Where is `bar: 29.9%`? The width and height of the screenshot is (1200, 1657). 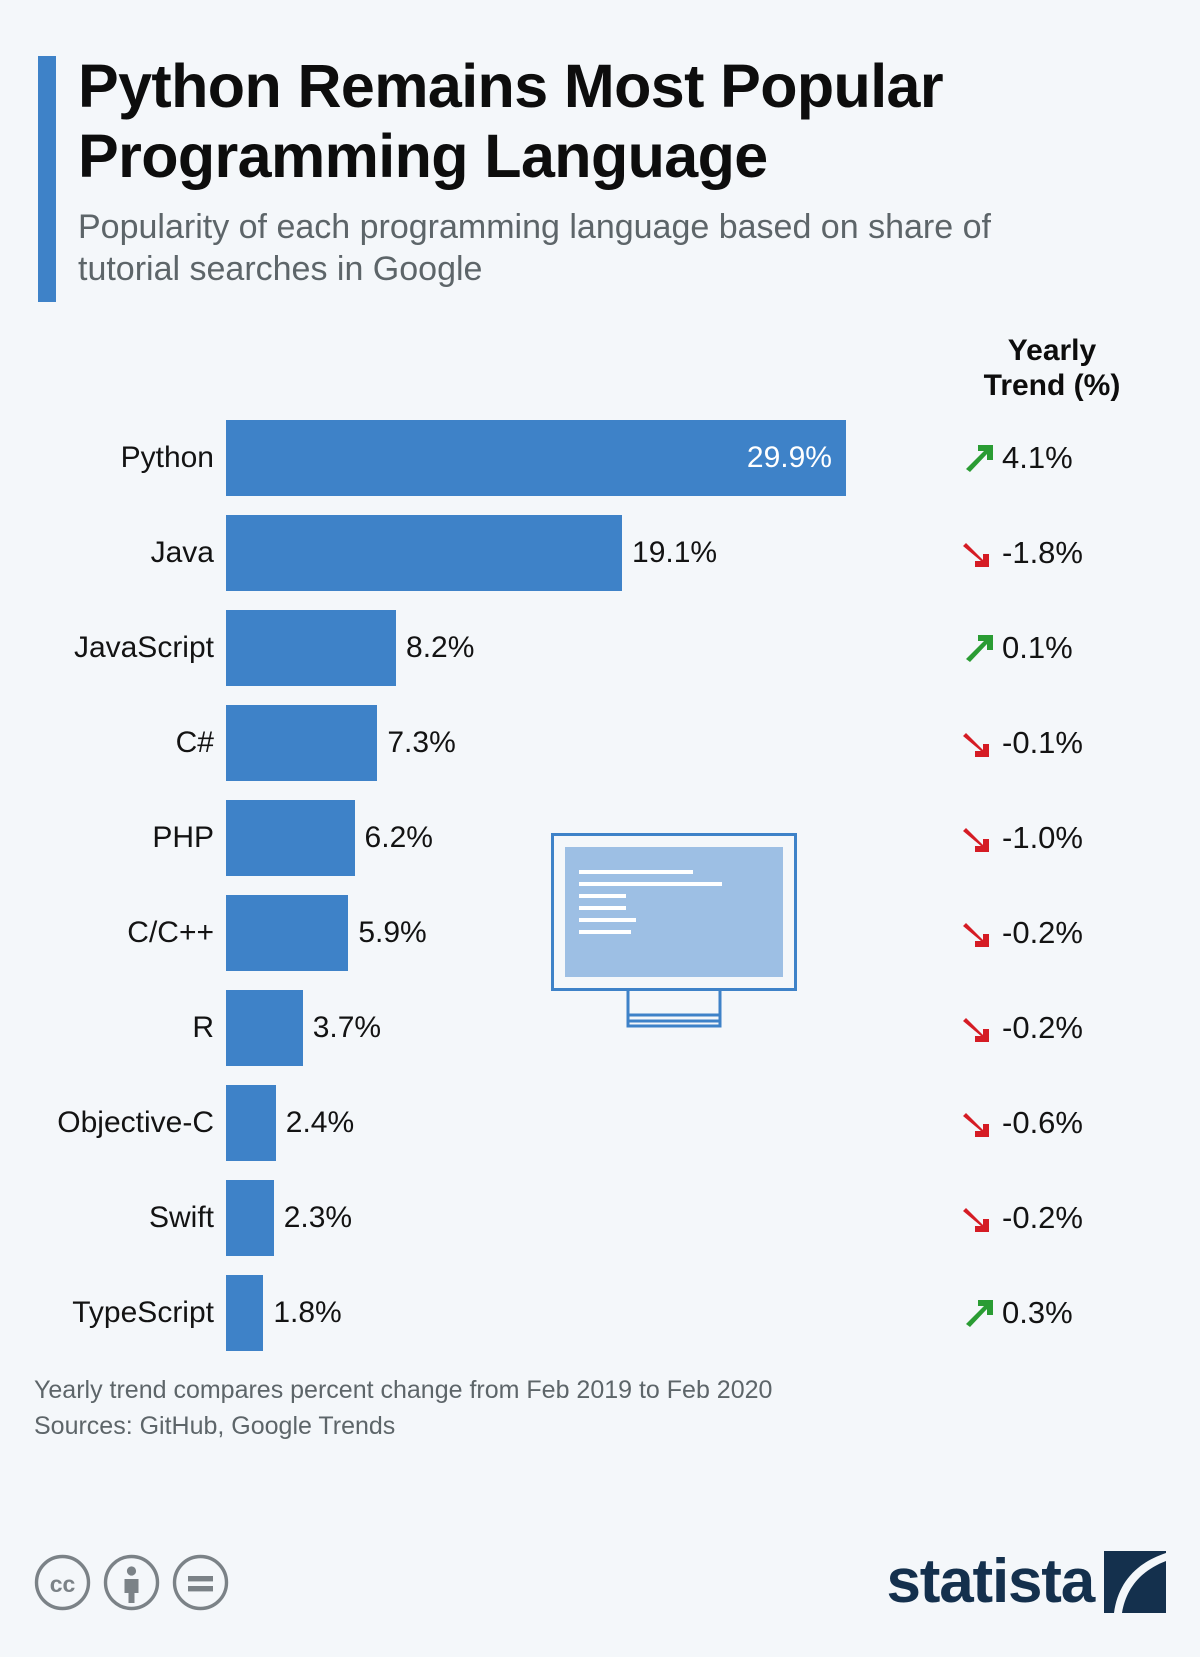
bar: 29.9% is located at coordinates (536, 457).